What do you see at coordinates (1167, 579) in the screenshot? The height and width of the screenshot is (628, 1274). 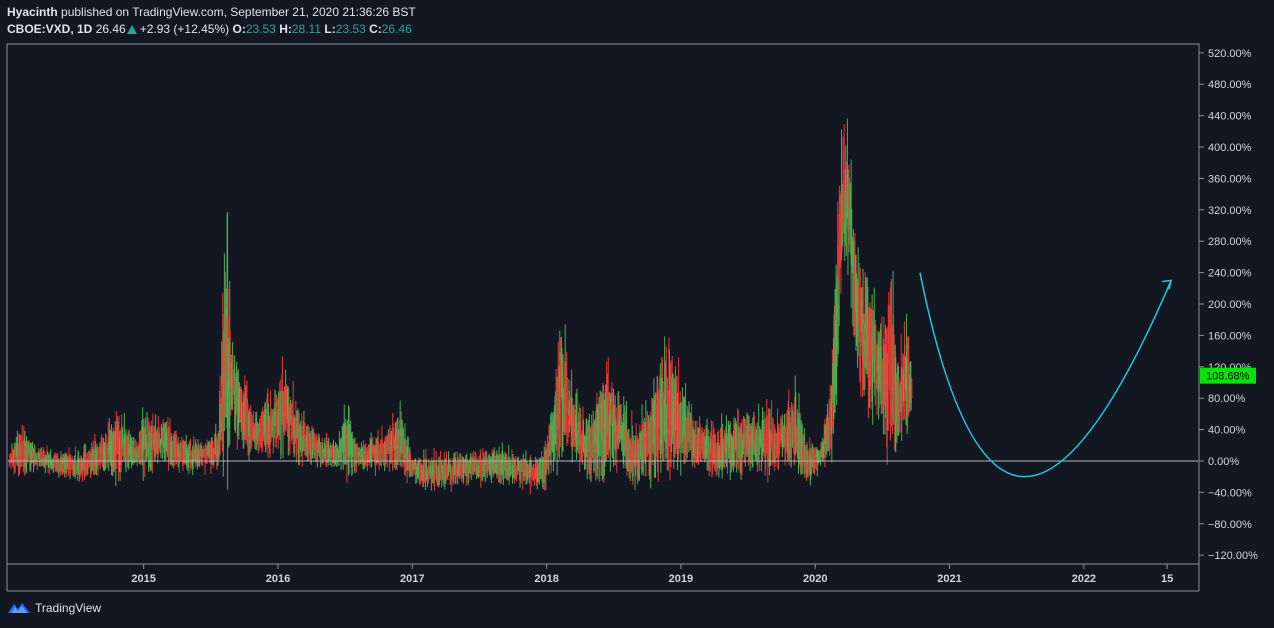 I see `x-tick-label: 15` at bounding box center [1167, 579].